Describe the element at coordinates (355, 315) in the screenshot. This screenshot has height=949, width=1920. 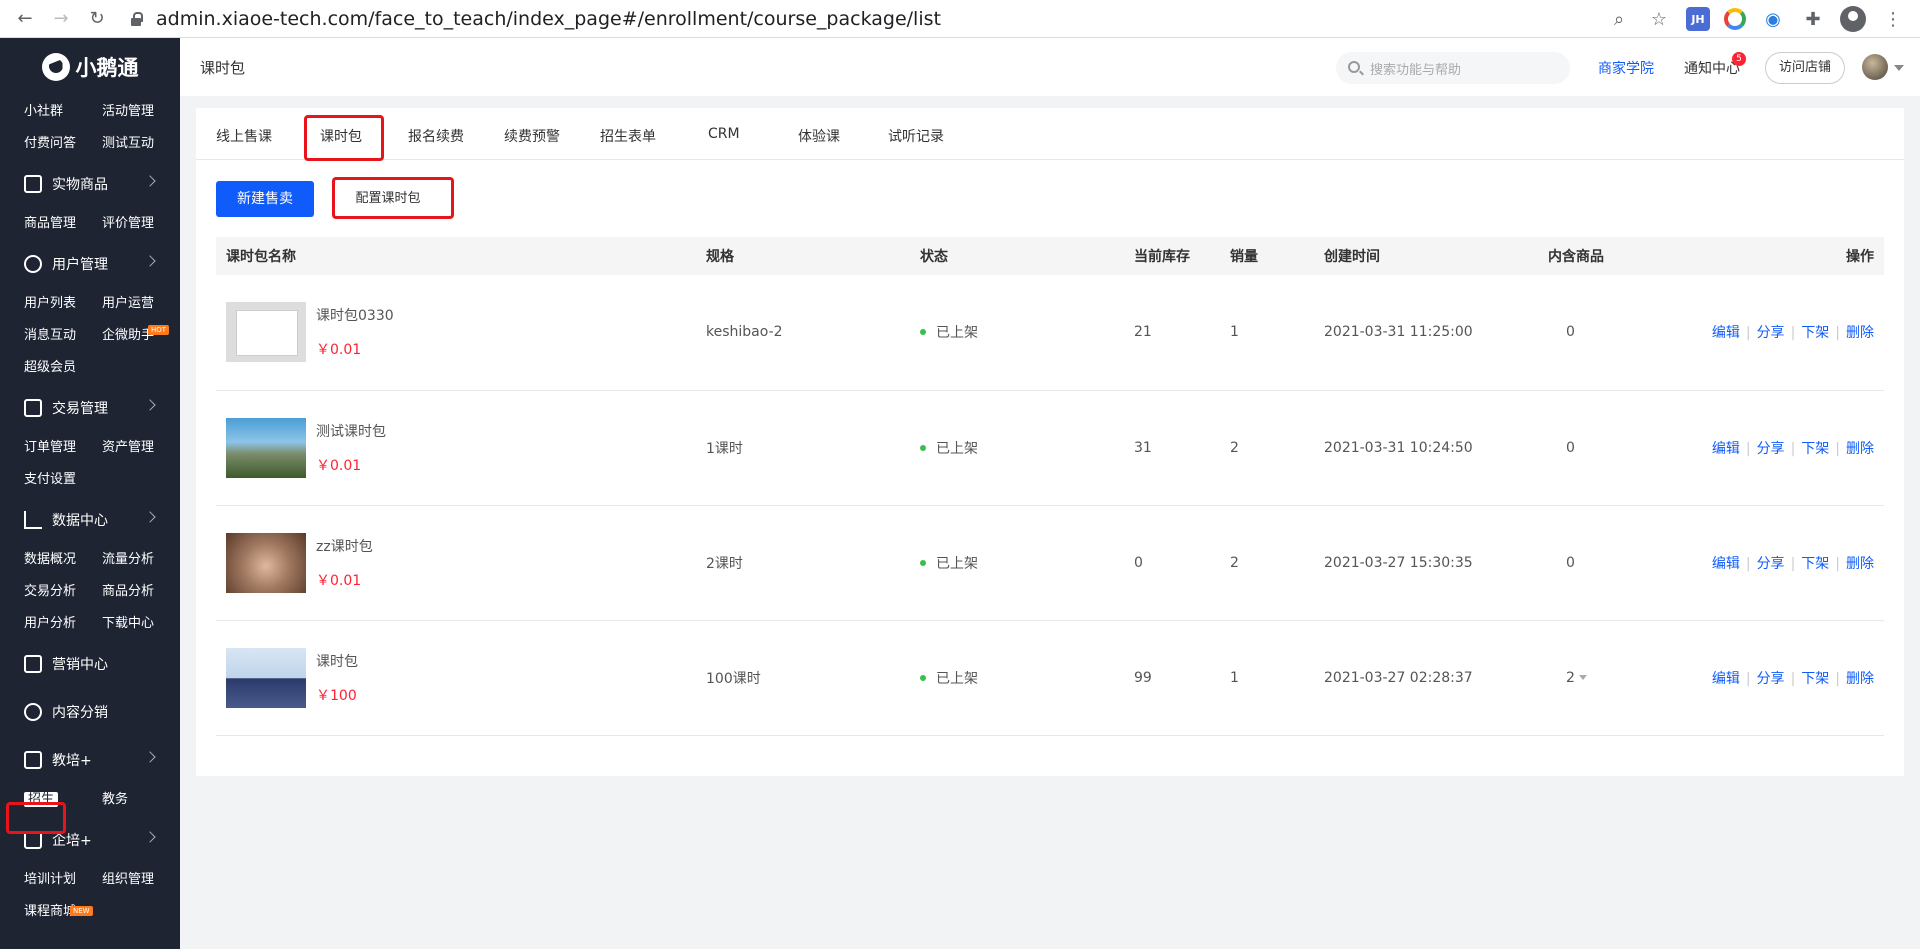
I see `product-name: 课时包0330` at that location.